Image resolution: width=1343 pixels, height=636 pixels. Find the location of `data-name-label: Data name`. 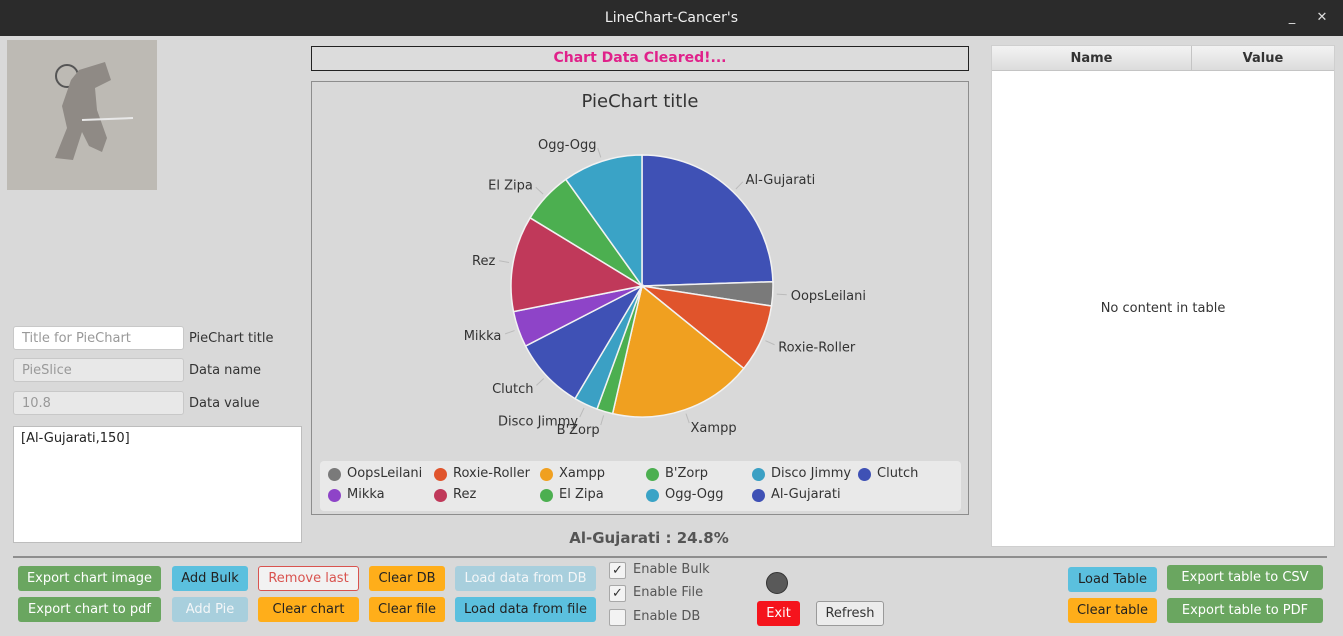

data-name-label: Data name is located at coordinates (225, 370).